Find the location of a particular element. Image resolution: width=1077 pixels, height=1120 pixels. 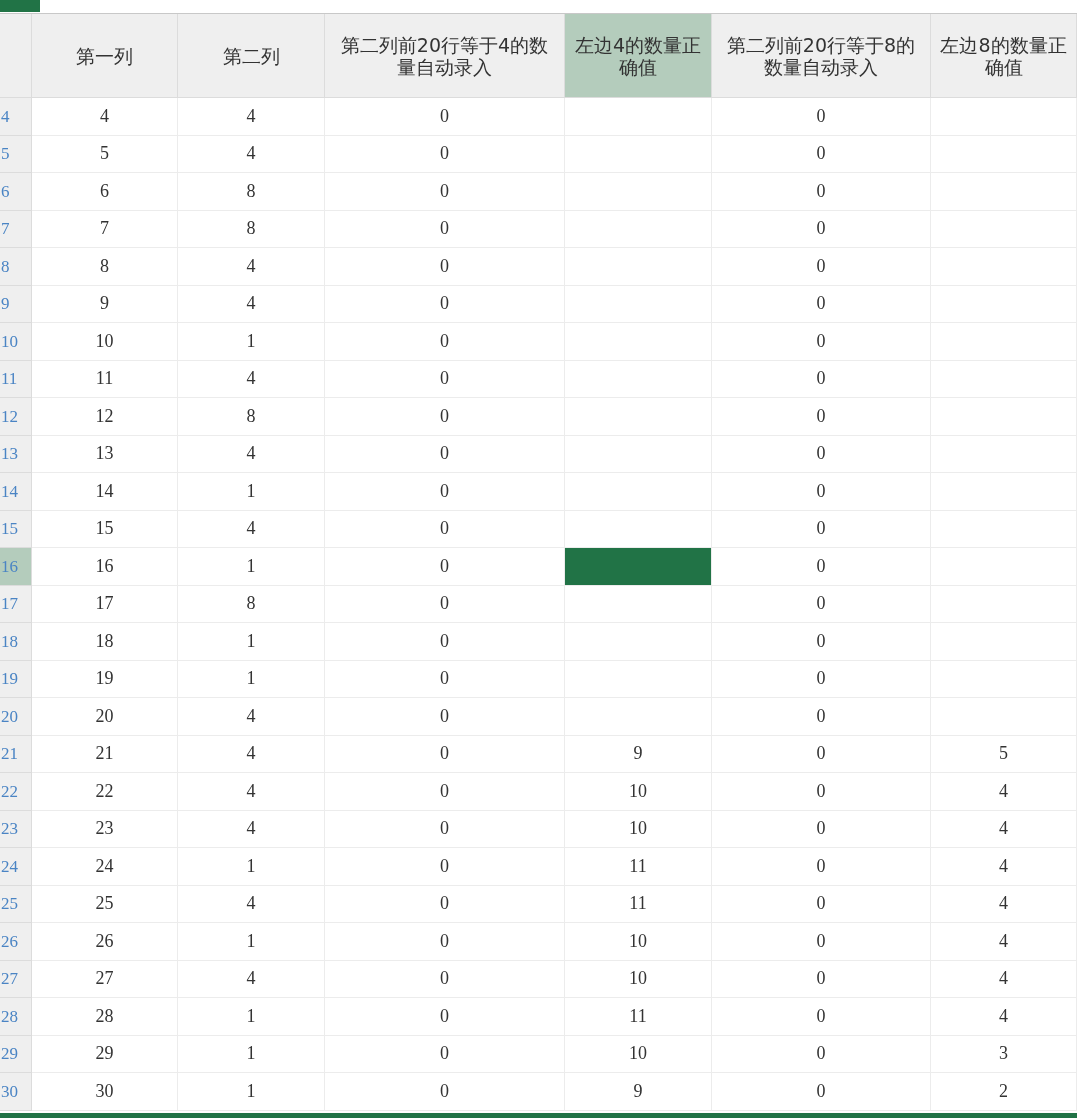

table-cell: 20 is located at coordinates (105, 717).